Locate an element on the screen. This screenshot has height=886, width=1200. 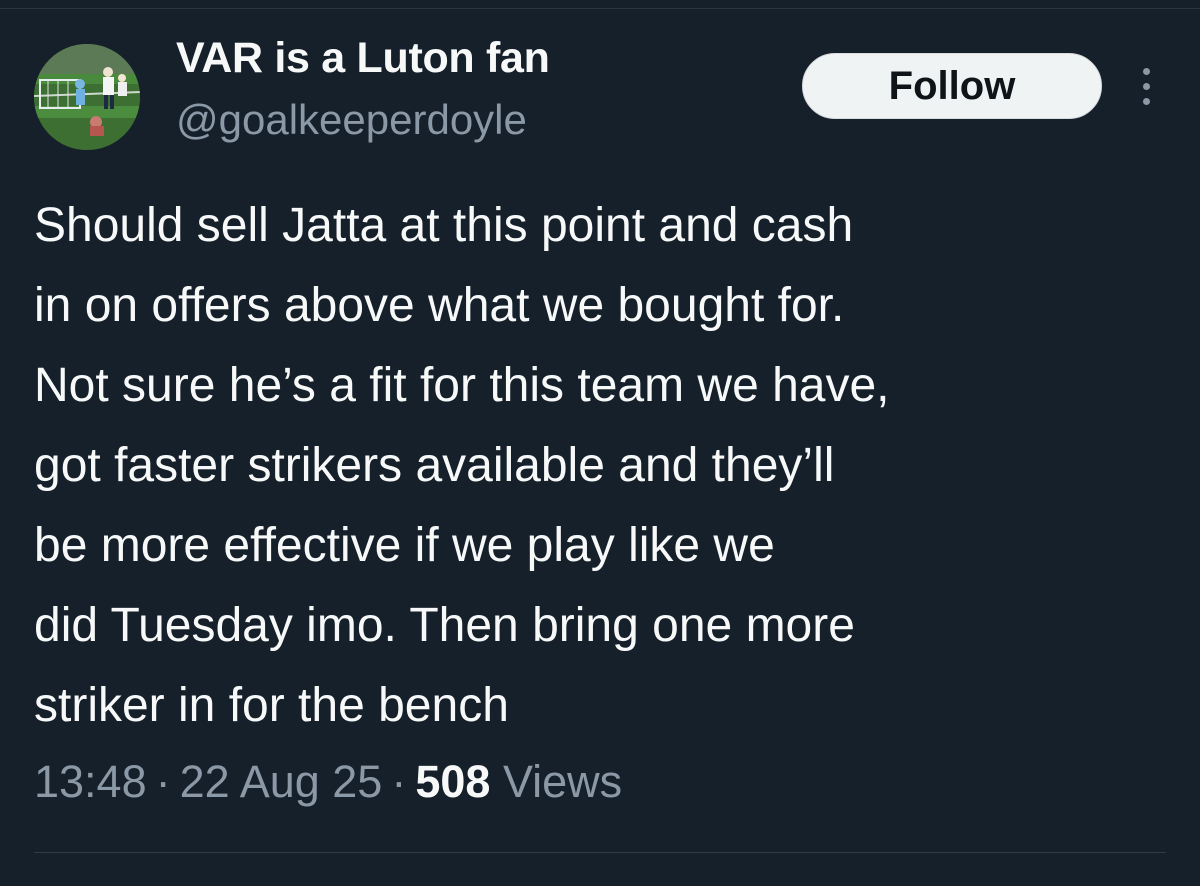
tweet-time: 13:48 is located at coordinates (90, 781).